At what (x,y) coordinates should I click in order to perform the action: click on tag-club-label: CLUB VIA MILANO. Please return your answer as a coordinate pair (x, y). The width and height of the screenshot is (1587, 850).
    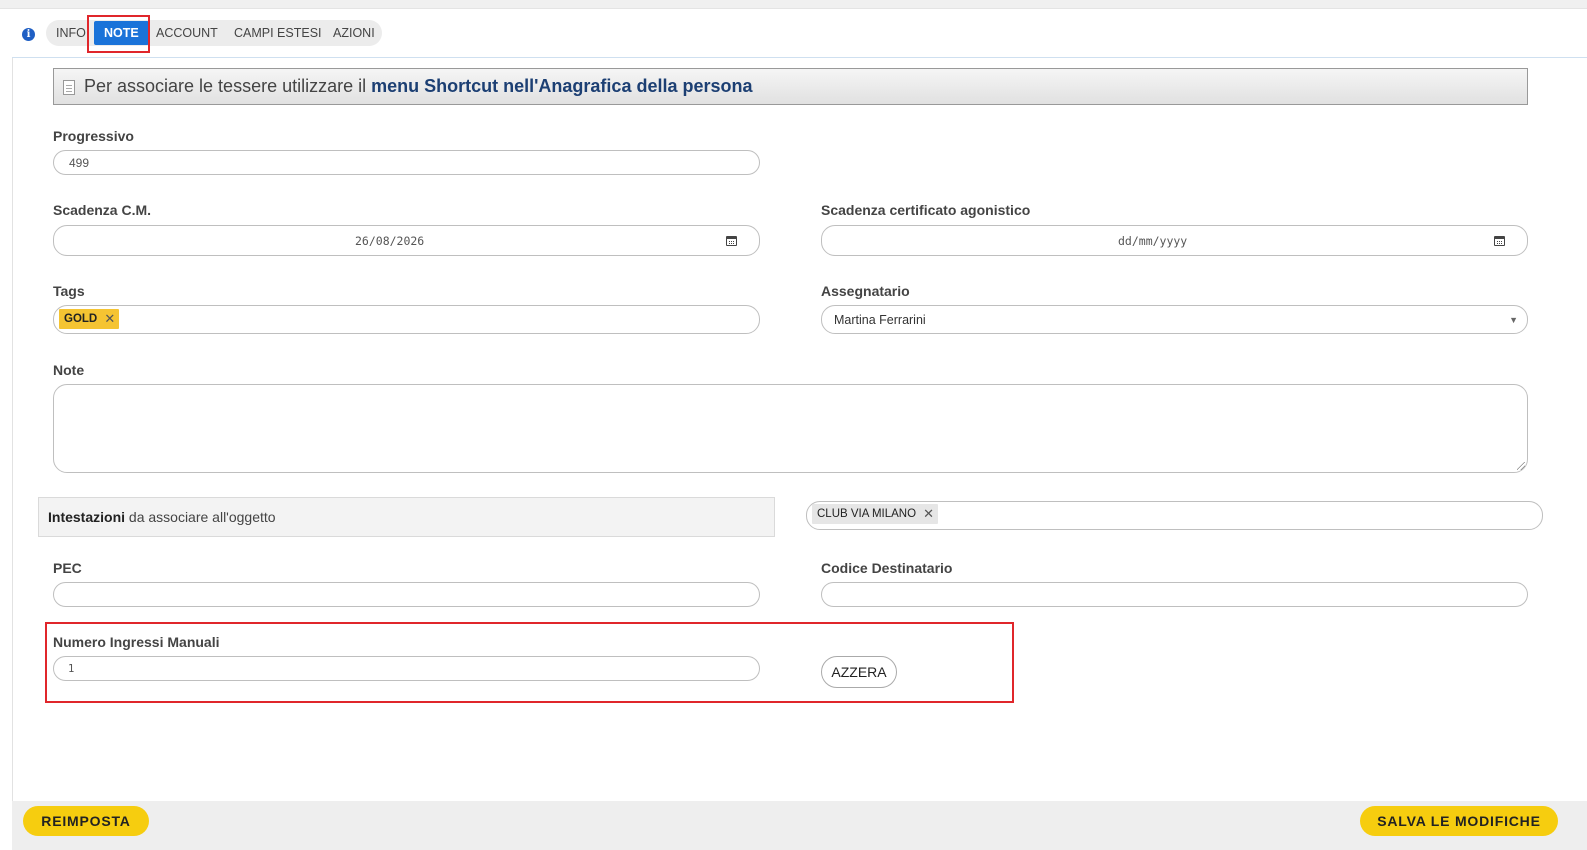
    Looking at the image, I should click on (867, 514).